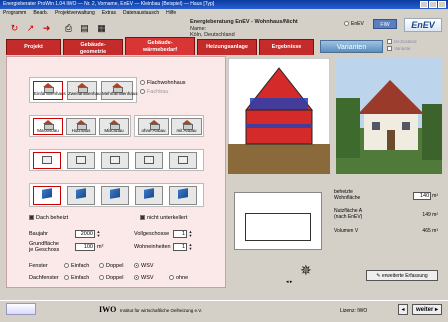 The image size is (448, 322). I want to click on maximize-button, so click(433, 4).